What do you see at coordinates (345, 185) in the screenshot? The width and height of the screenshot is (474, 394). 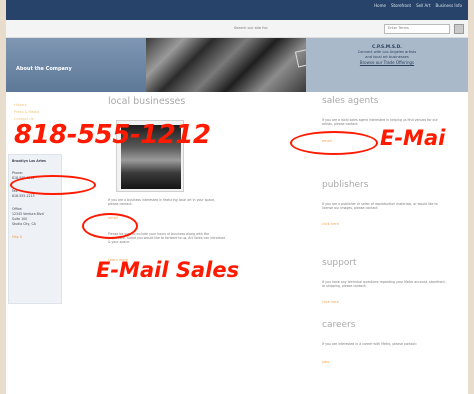 I see `publishers-heading: publishers` at bounding box center [345, 185].